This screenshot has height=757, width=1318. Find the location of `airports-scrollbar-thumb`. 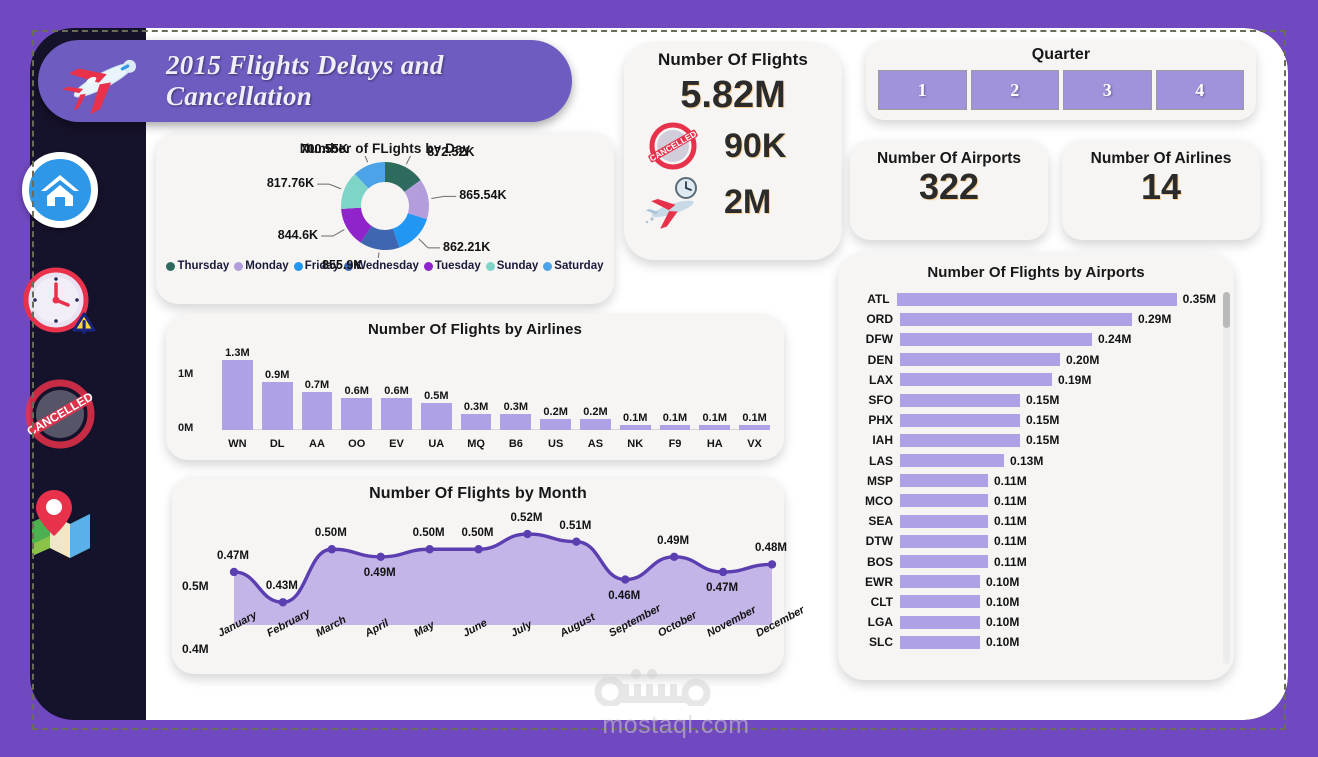

airports-scrollbar-thumb is located at coordinates (1226, 310).